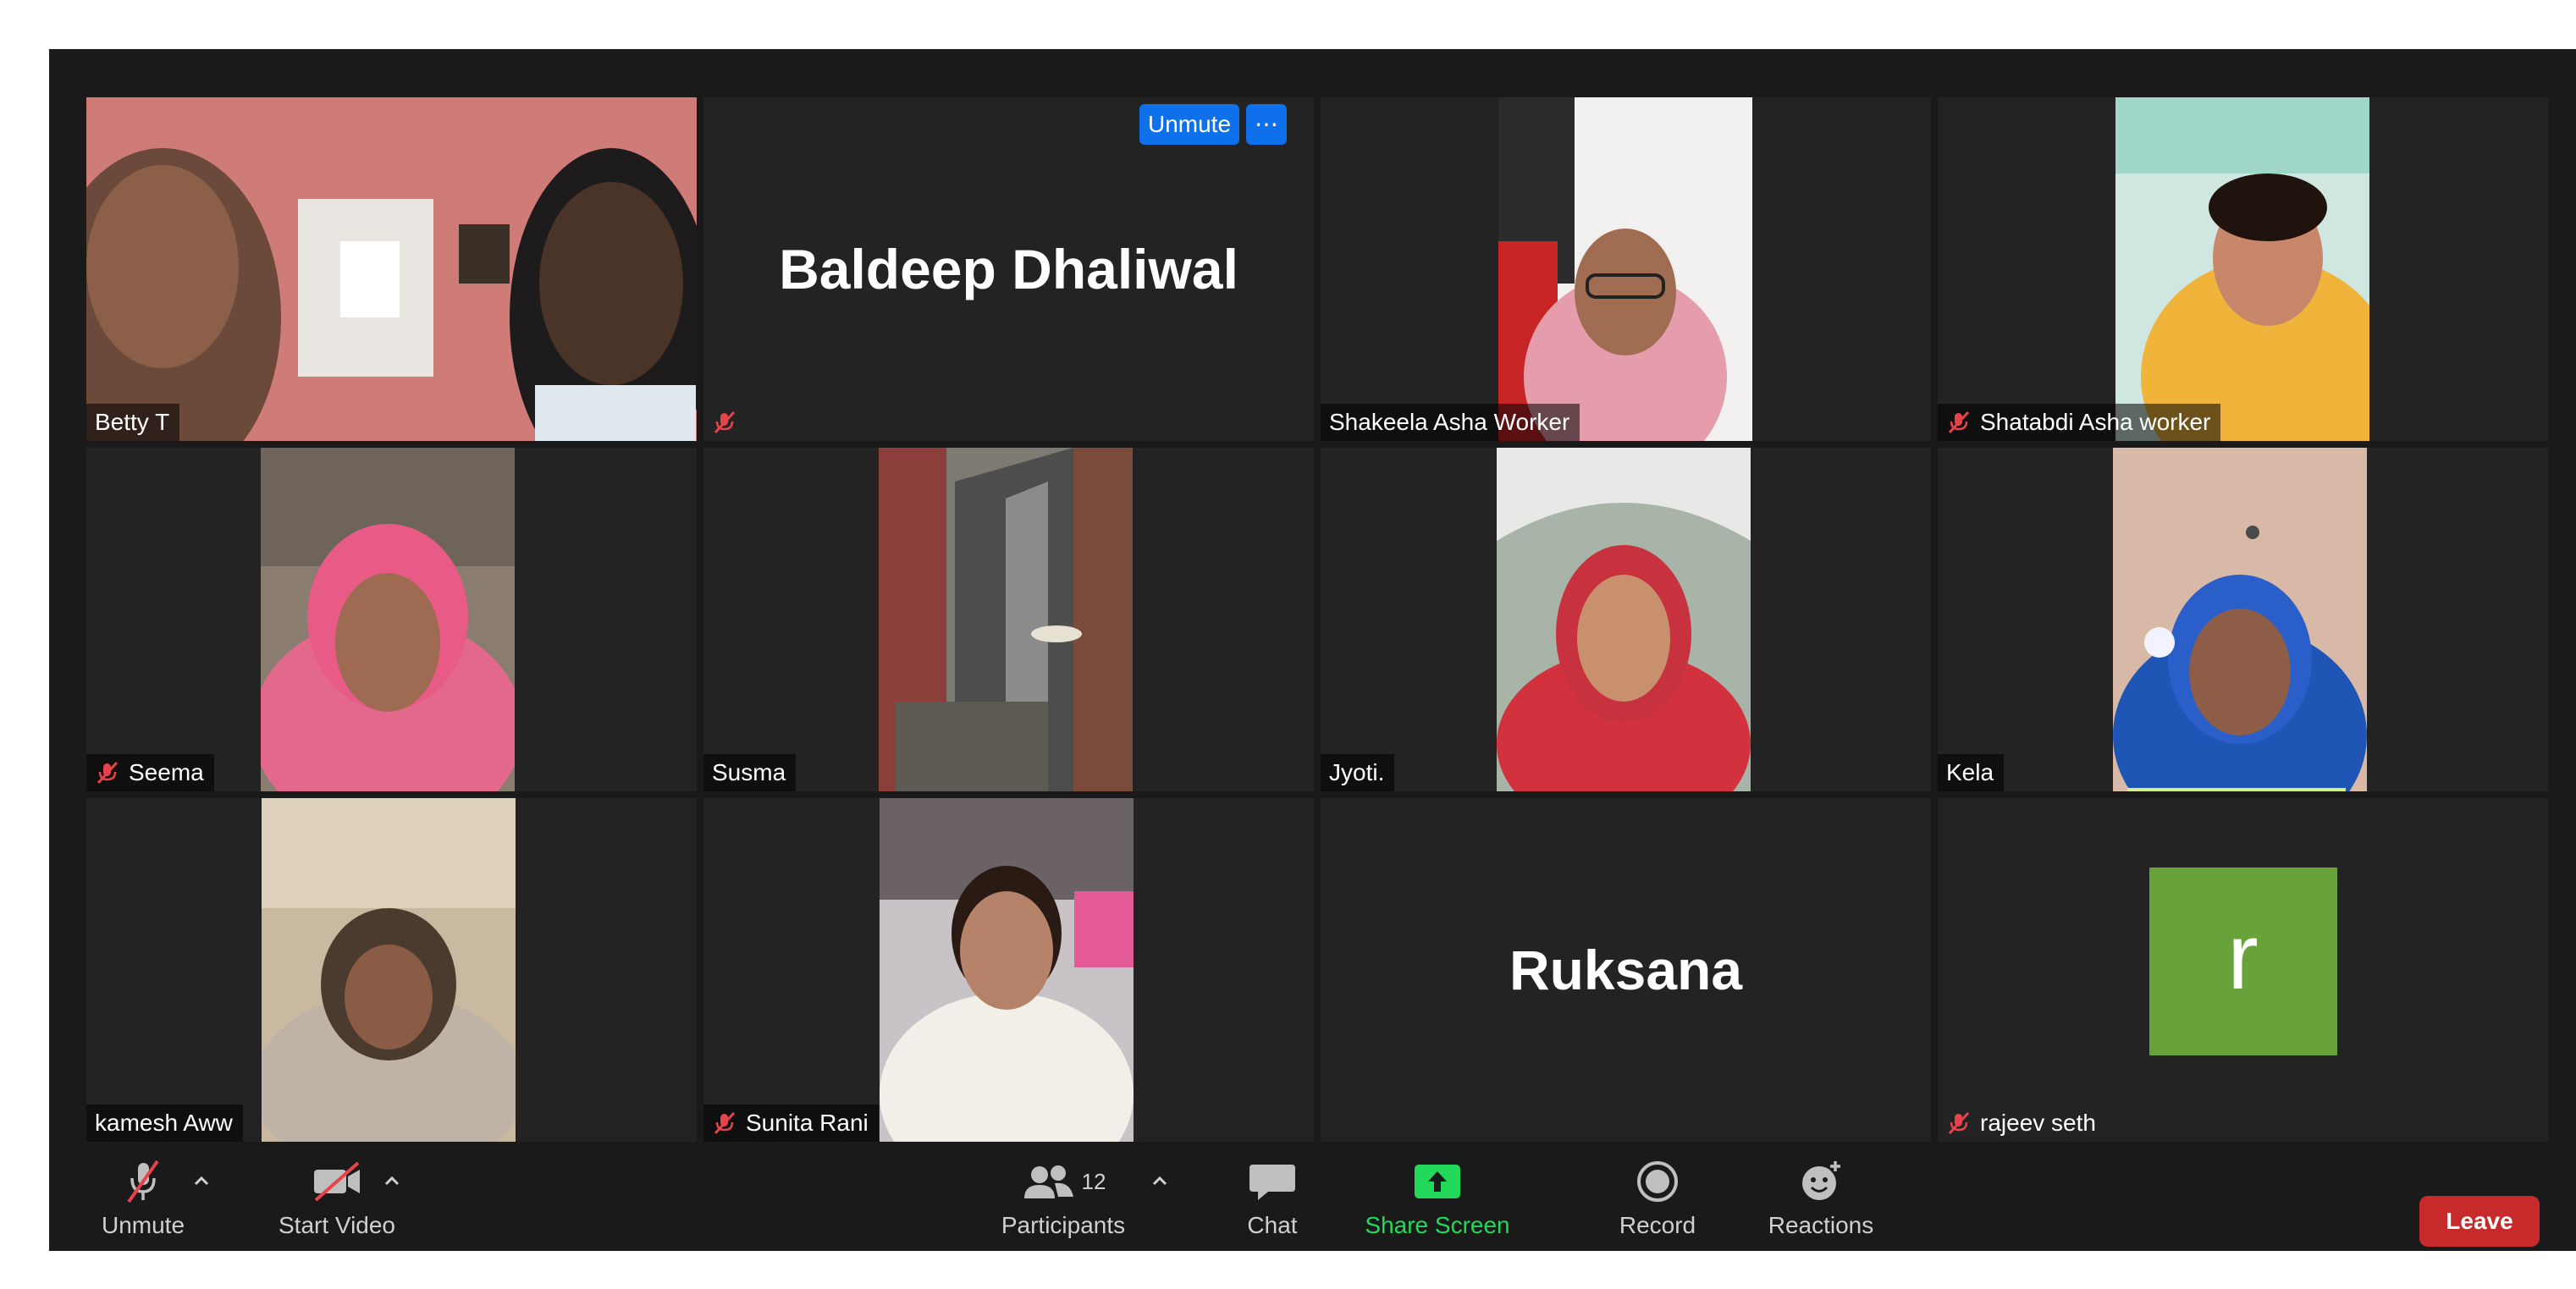  What do you see at coordinates (1658, 1182) in the screenshot?
I see `record-icon` at bounding box center [1658, 1182].